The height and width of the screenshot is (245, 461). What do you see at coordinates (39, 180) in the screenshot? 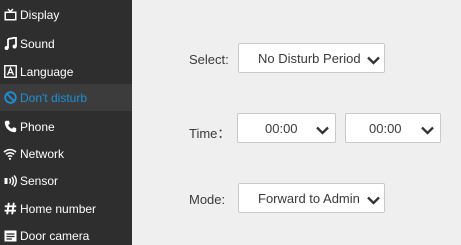
I see `sidebar-item-label: Sensor` at bounding box center [39, 180].